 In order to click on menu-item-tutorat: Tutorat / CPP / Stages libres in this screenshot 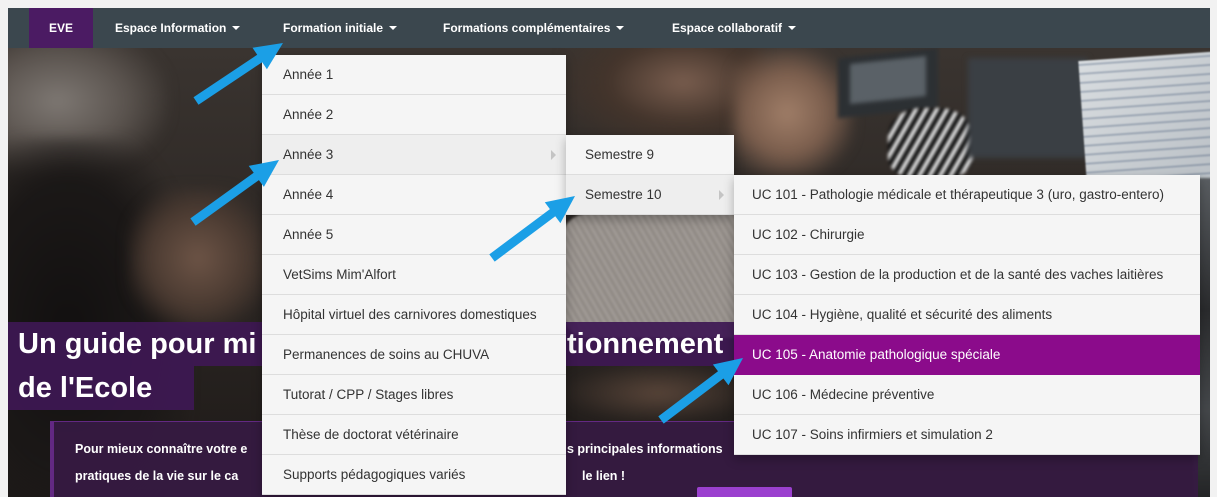, I will do `click(414, 395)`.